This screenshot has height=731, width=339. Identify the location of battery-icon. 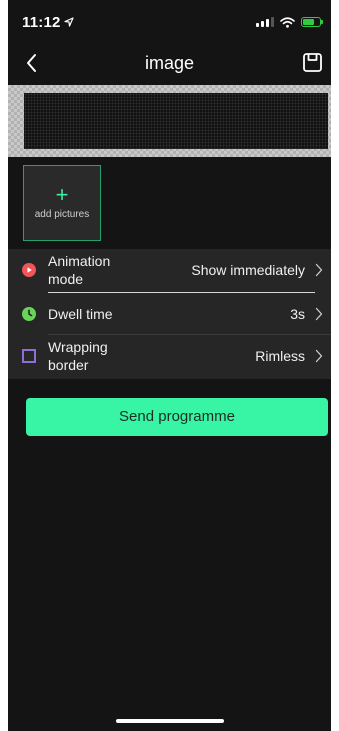
(312, 22).